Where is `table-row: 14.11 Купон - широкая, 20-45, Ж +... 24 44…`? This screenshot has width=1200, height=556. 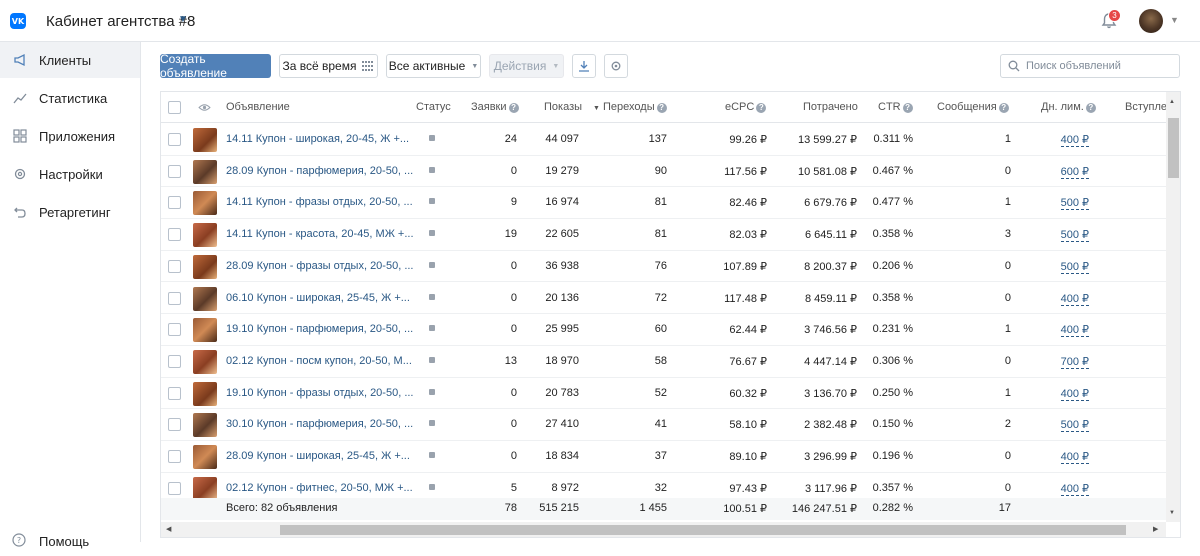
table-row: 14.11 Купон - широкая, 20-45, Ж +... 24 44… is located at coordinates (663, 140).